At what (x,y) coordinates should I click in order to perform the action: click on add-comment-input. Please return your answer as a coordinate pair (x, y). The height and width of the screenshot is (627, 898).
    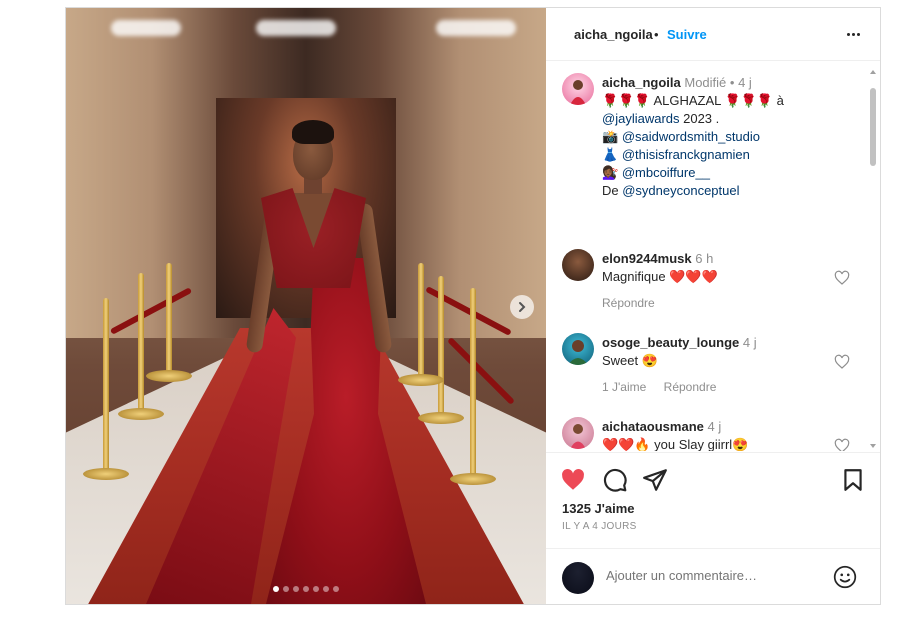
    Looking at the image, I should click on (716, 575).